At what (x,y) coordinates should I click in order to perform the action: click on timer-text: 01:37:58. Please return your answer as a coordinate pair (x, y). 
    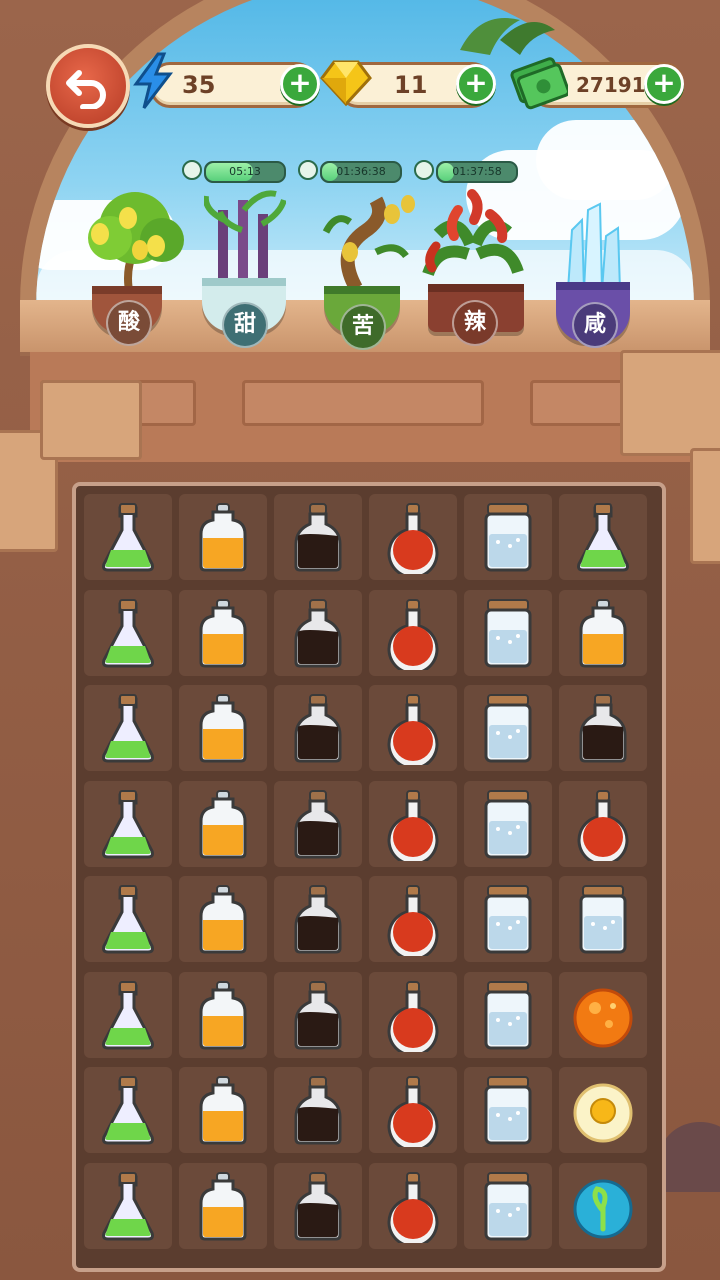
    Looking at the image, I should click on (477, 171).